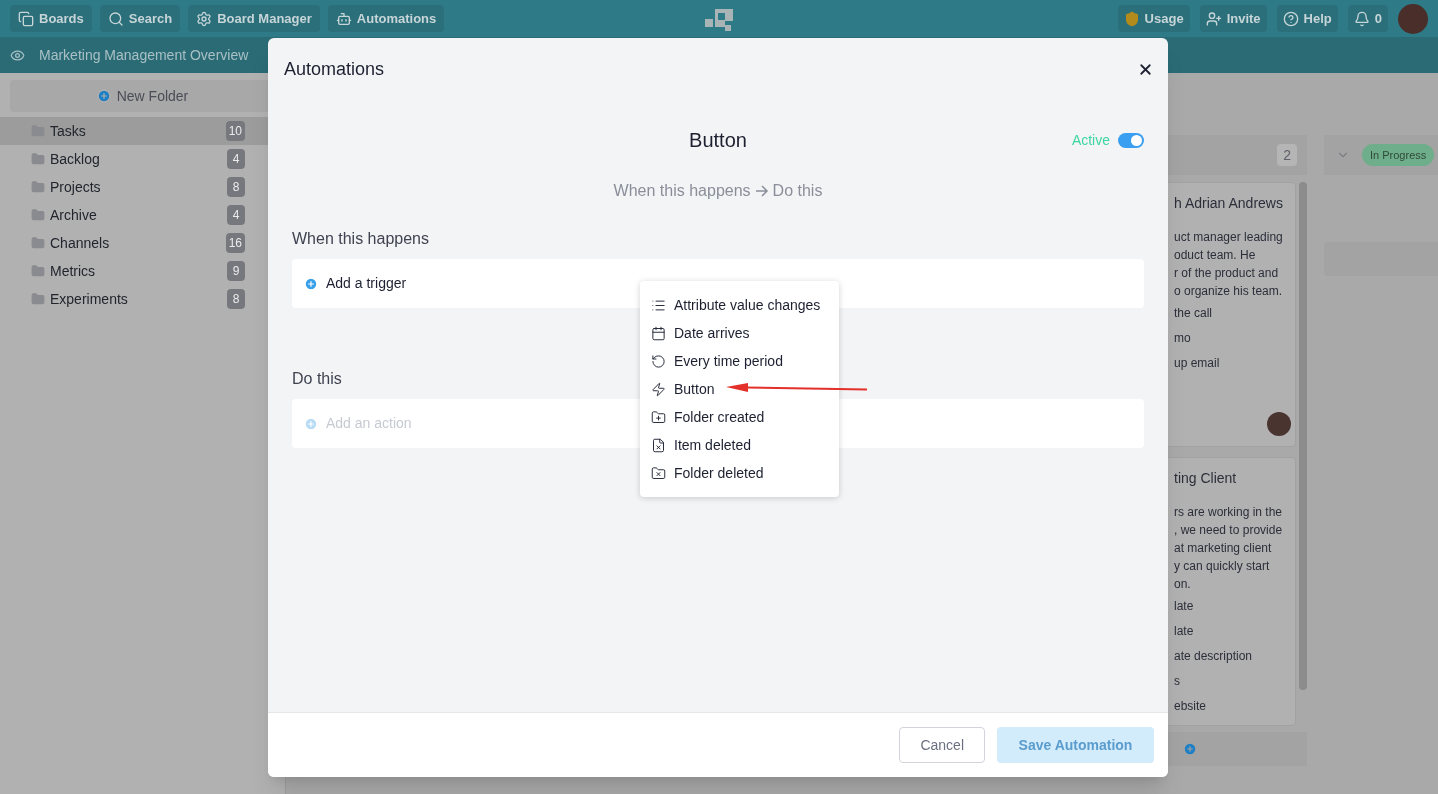  I want to click on card-description: y can quickly start, so click(1222, 566).